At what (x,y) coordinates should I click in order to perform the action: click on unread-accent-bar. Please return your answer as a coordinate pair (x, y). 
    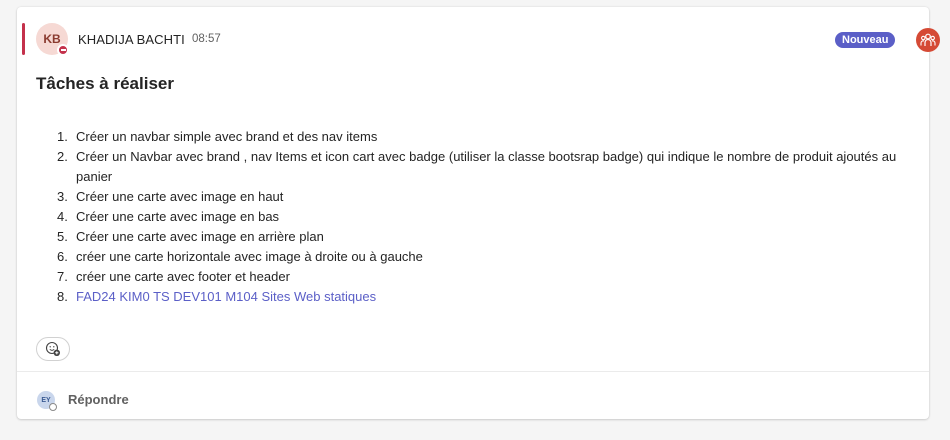
    Looking at the image, I should click on (23, 39).